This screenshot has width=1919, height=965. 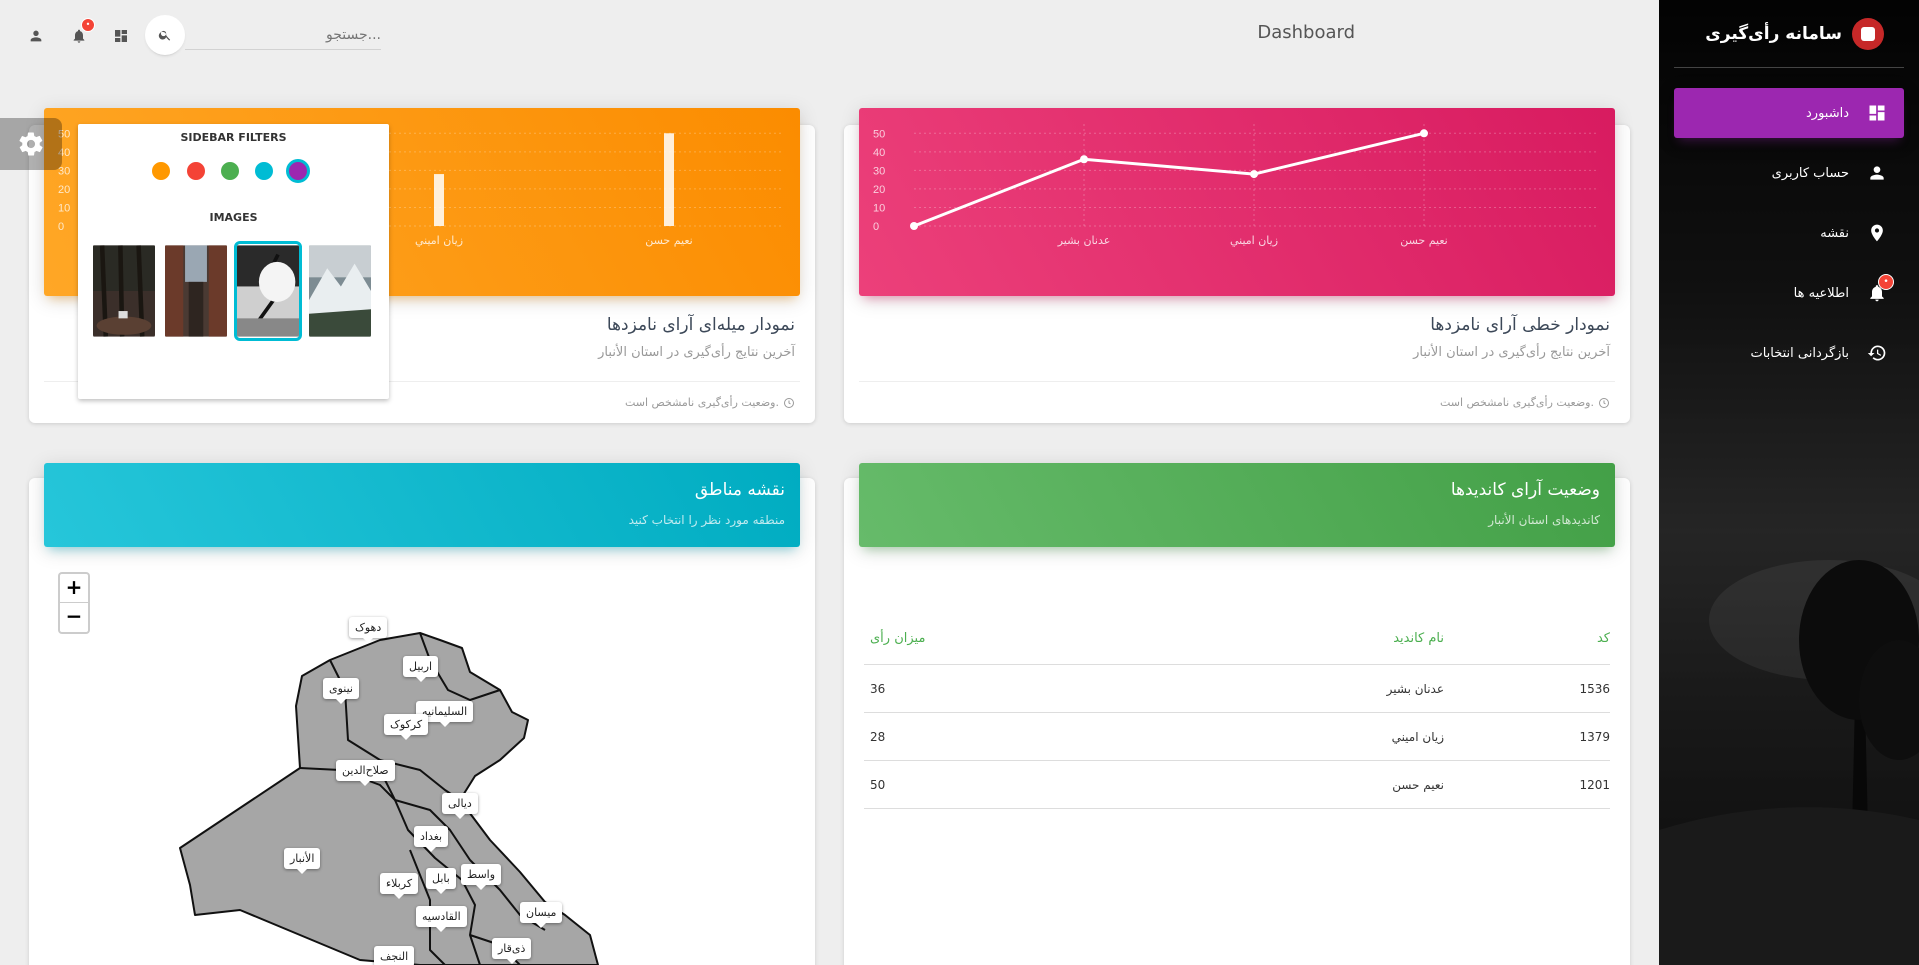 What do you see at coordinates (233, 137) in the screenshot?
I see `sidebar-filters-heading: SIDEBAR FILTERS` at bounding box center [233, 137].